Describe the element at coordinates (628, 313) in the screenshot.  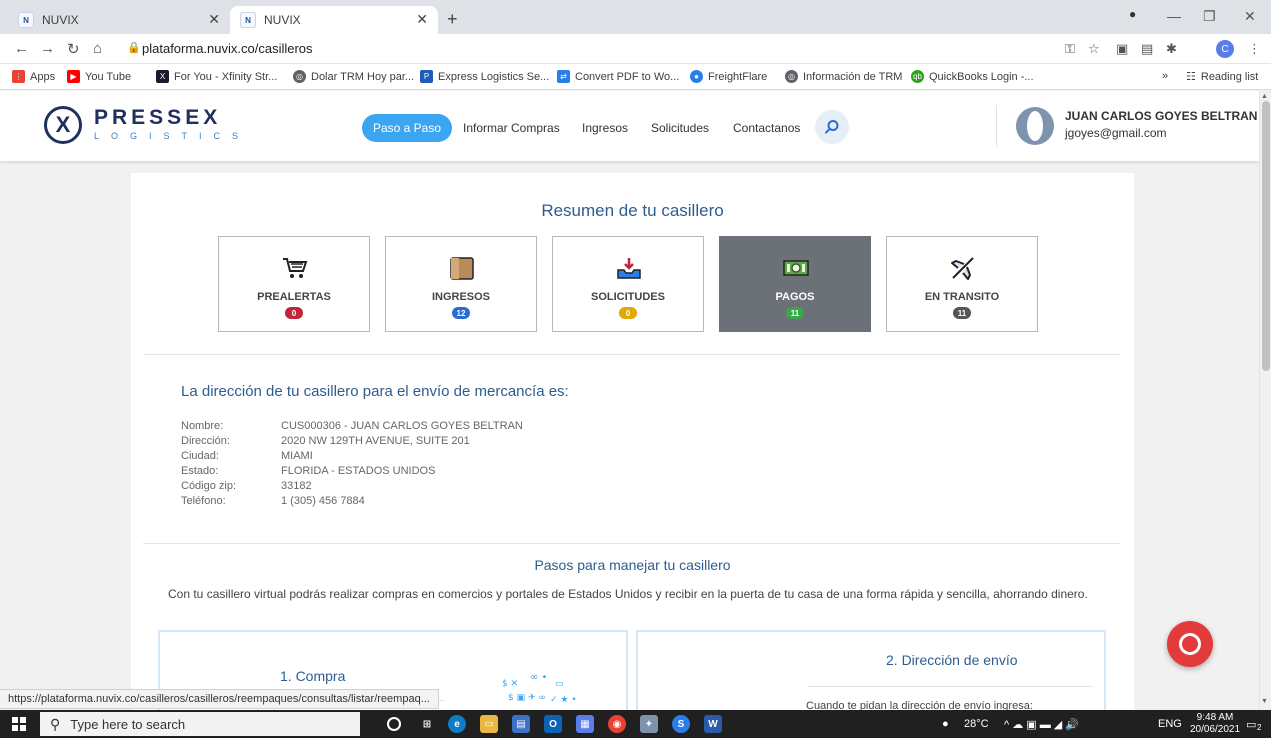
I see `count-badge: 0` at that location.